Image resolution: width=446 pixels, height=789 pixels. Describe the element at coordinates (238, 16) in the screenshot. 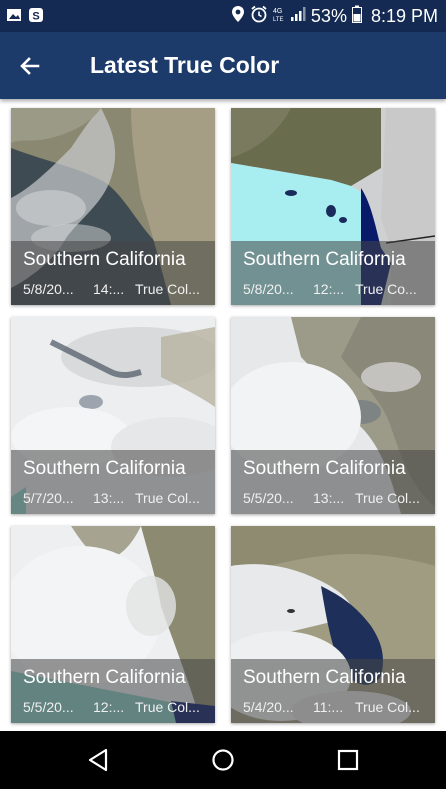

I see `location-icon` at that location.